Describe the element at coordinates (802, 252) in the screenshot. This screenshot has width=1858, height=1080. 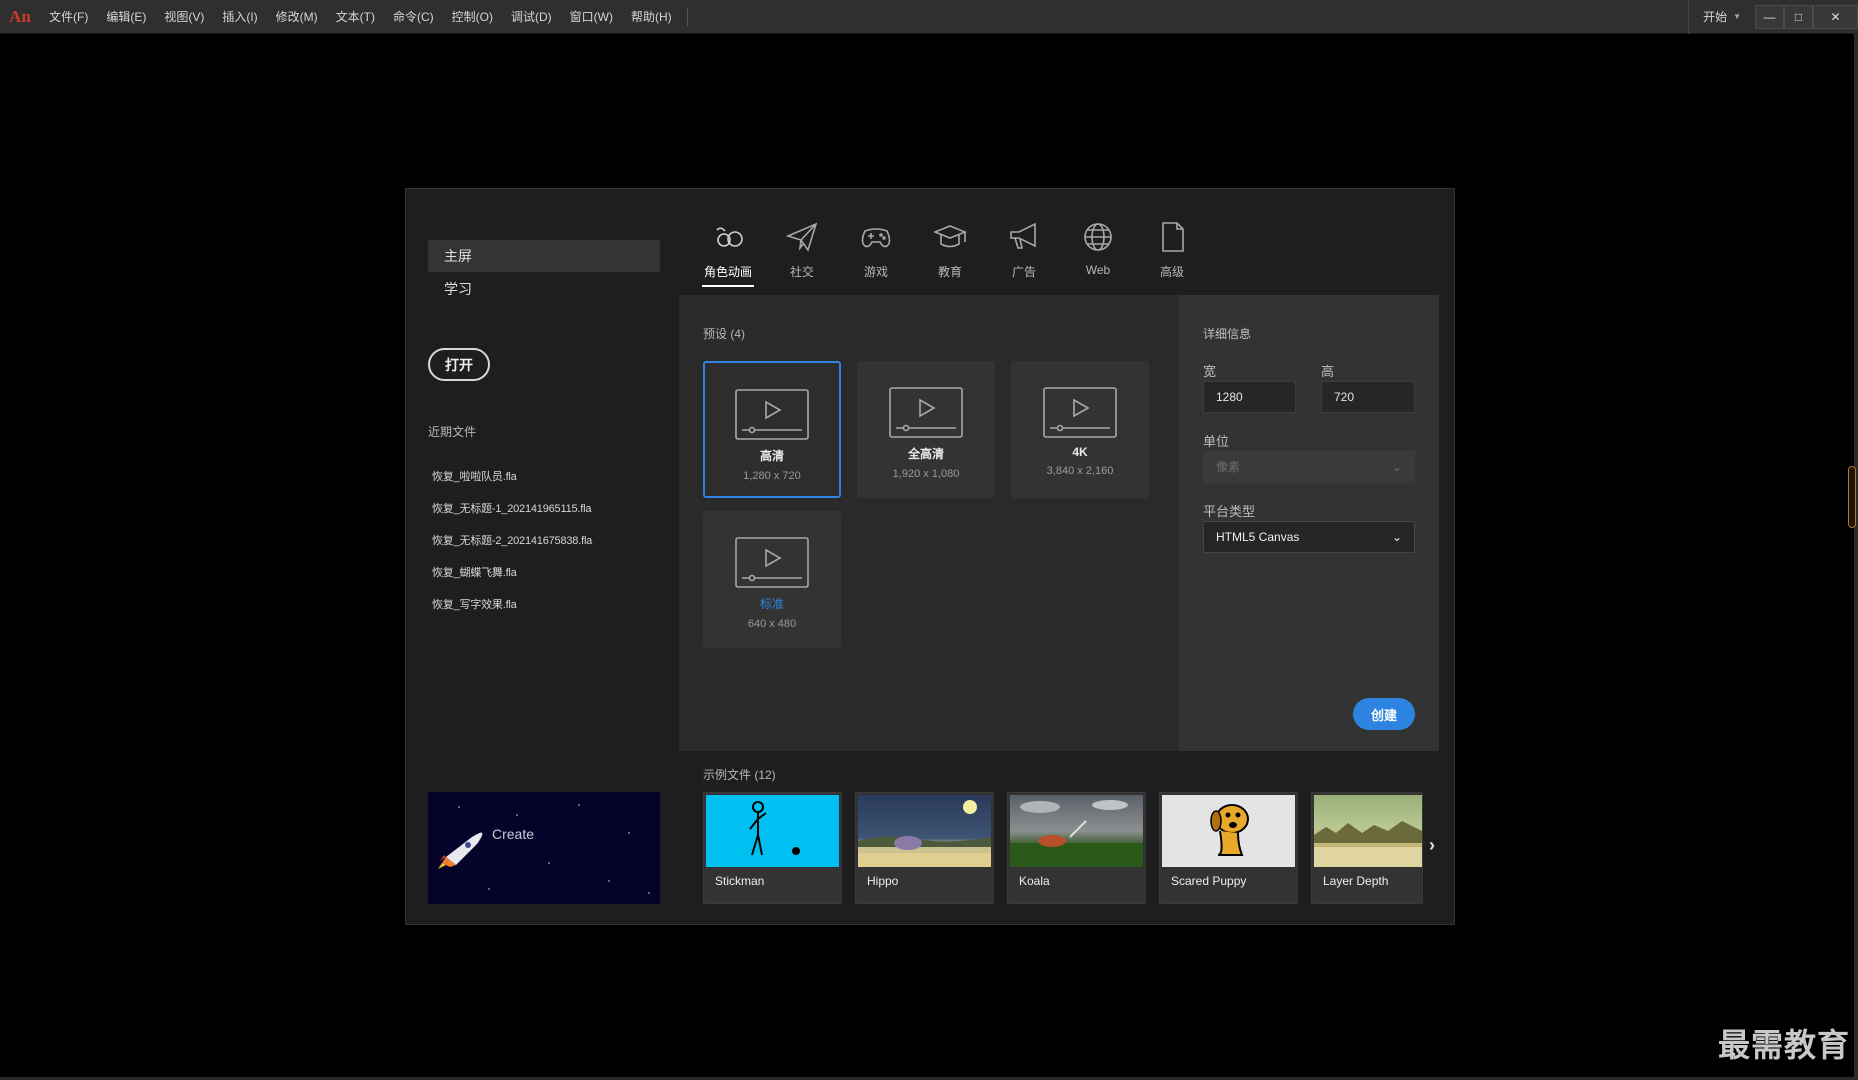
I see `tab-social: 社交` at that location.